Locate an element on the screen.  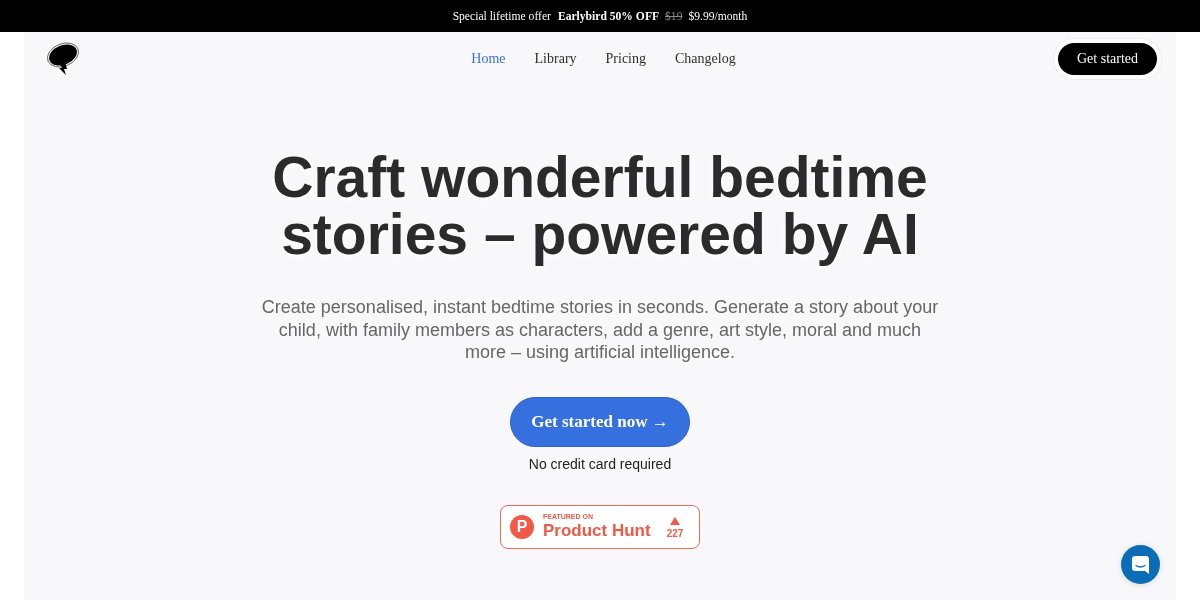
chat-bubble-icon is located at coordinates (1140, 564).